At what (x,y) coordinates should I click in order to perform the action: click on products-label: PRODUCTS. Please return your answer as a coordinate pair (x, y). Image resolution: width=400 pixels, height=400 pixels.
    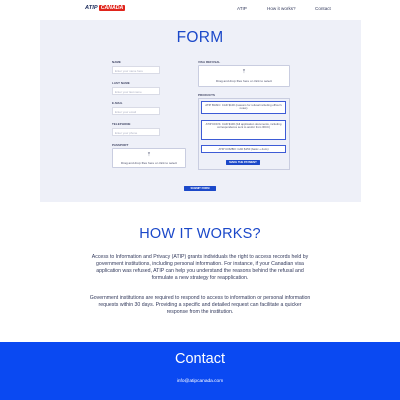
    Looking at the image, I should click on (207, 95).